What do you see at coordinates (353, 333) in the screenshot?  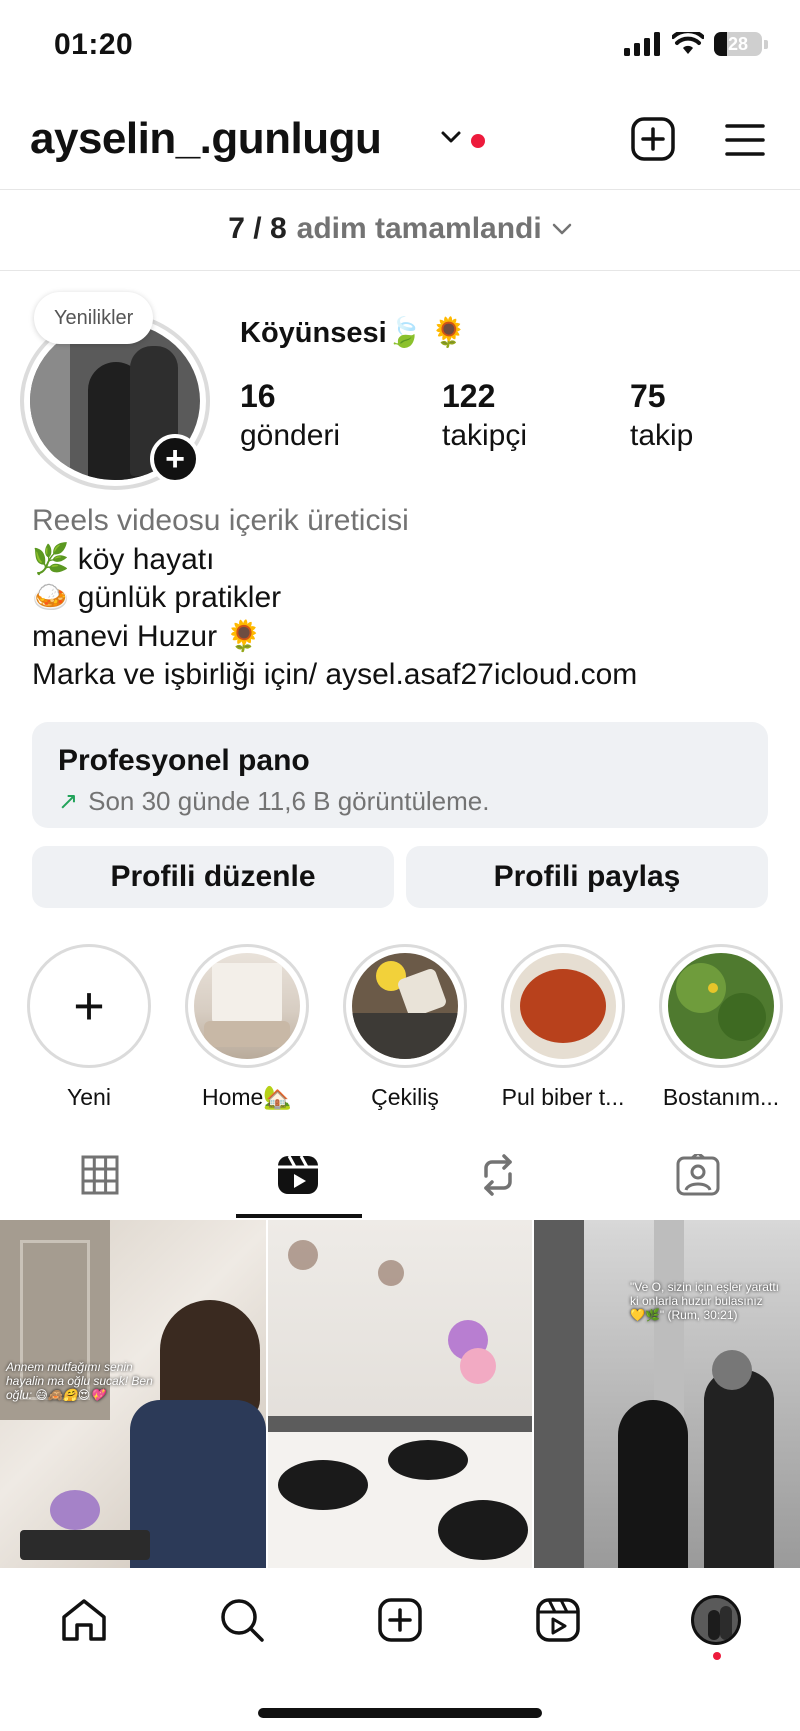 I see `display-name: Köyünsesi🍃 🌻` at bounding box center [353, 333].